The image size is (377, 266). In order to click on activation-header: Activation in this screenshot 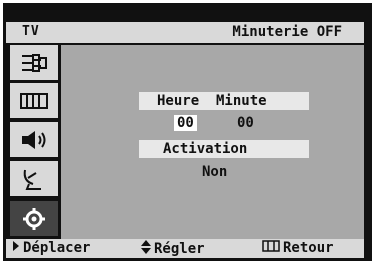, I will do `click(205, 149)`.